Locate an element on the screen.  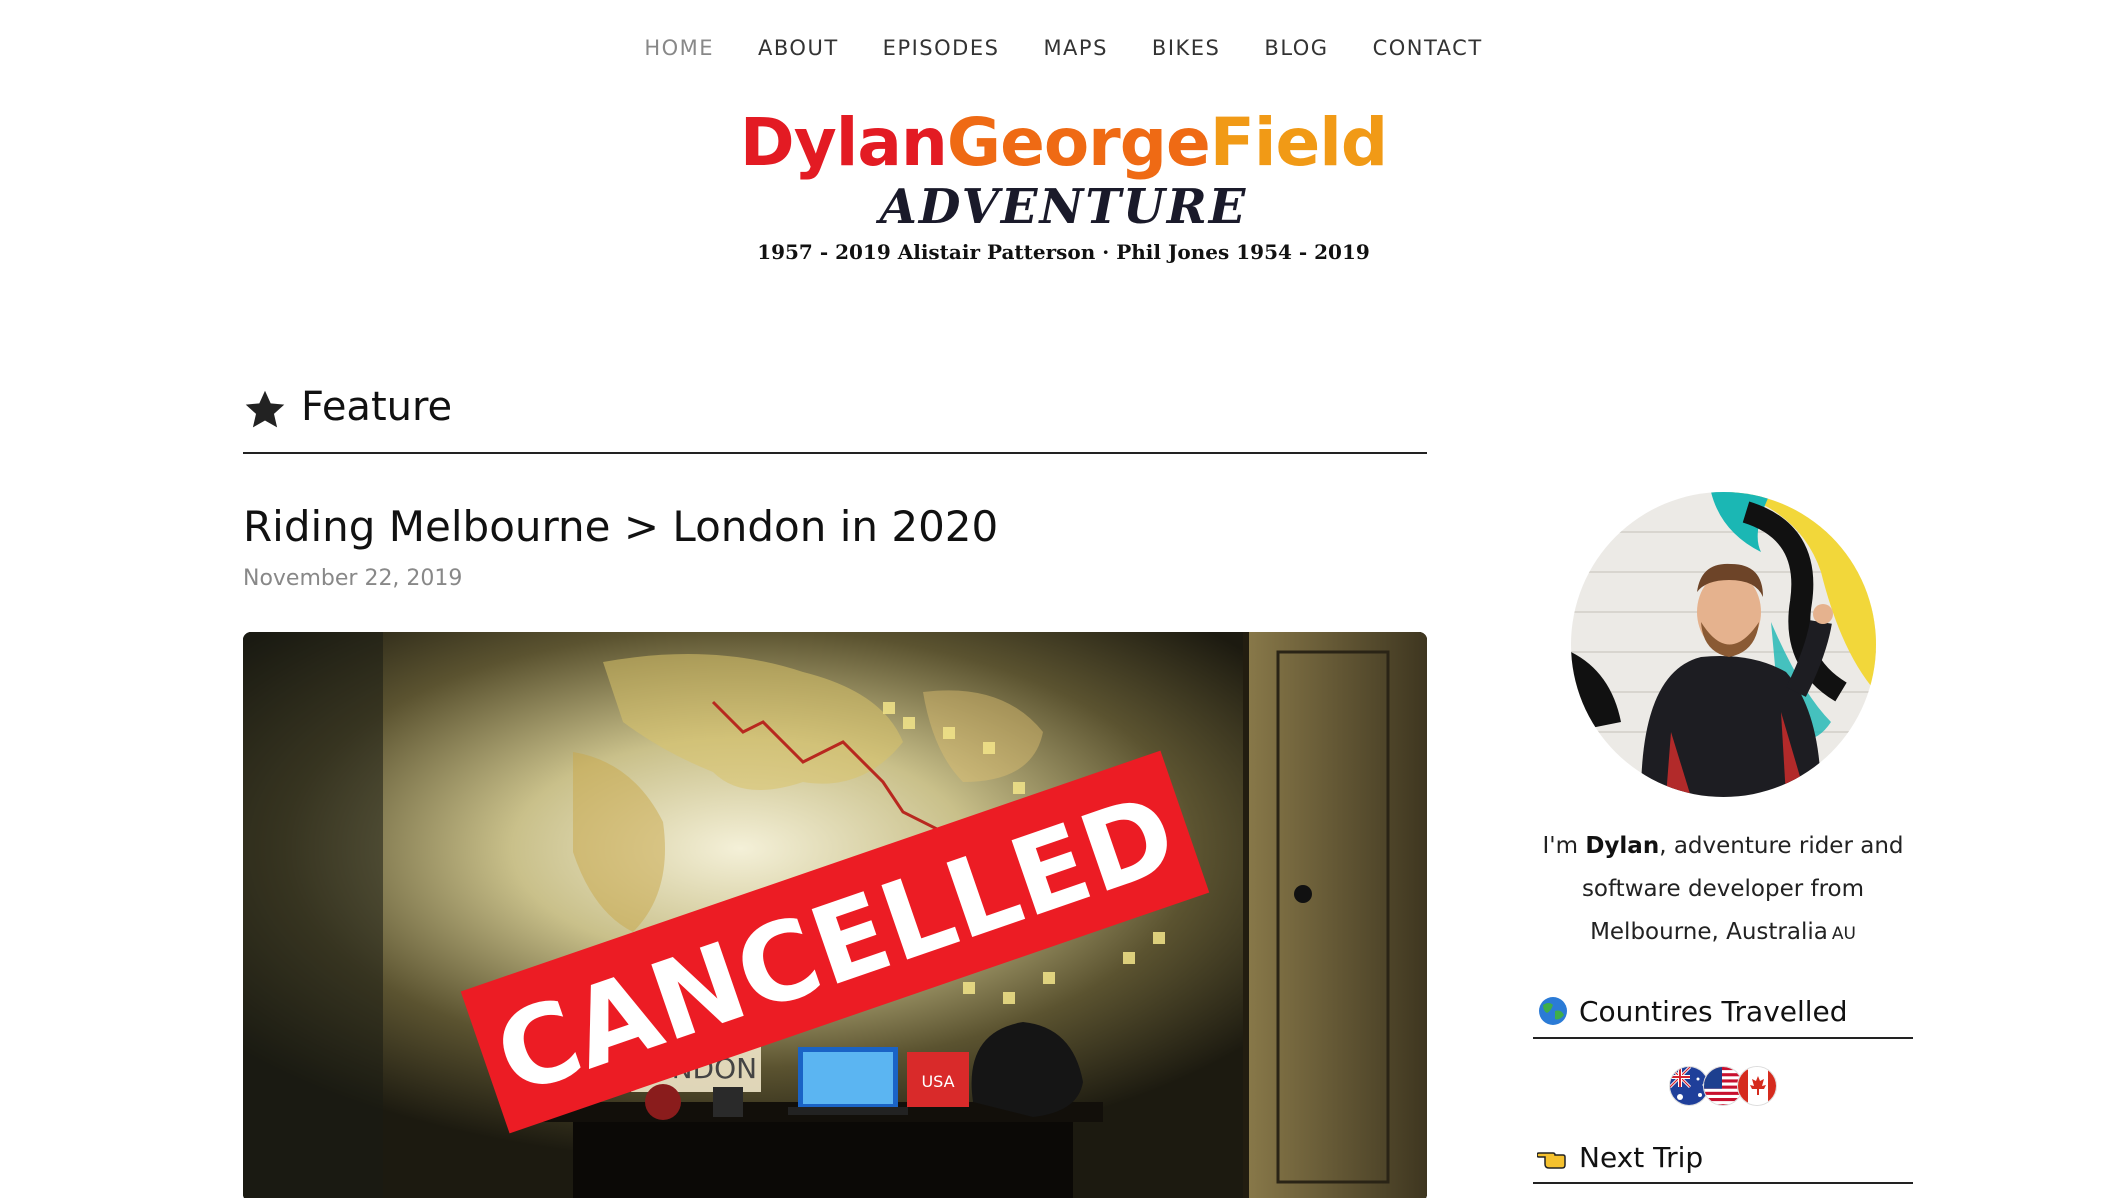
next-trip-heading-text: Next Trip is located at coordinates (1641, 1157).